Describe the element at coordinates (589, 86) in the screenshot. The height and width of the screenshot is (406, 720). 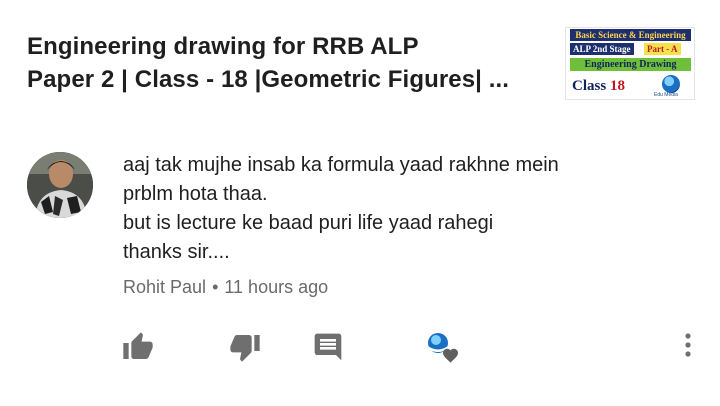
I see `thumbnail-class-label: Class` at that location.